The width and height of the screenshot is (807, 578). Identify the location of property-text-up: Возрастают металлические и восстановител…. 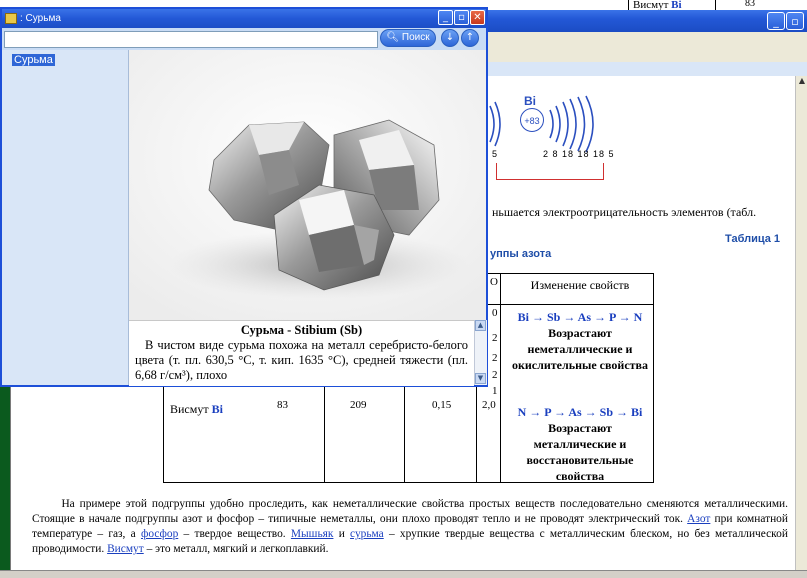
(580, 452).